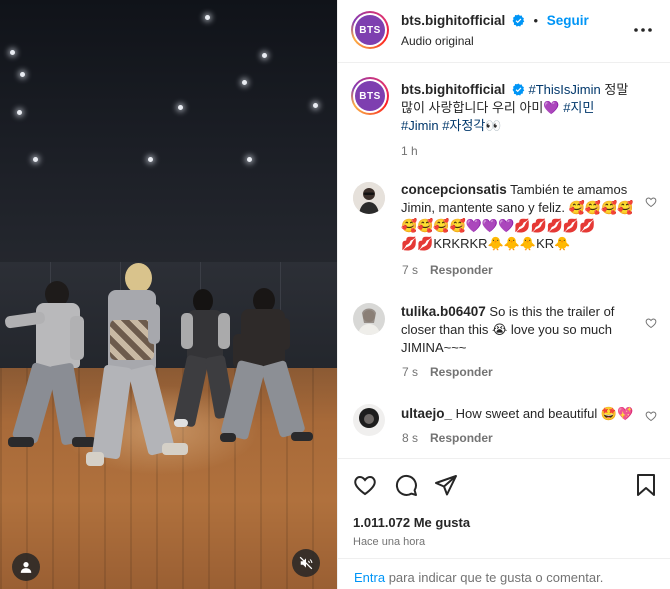 This screenshot has width=670, height=589. What do you see at coordinates (426, 413) in the screenshot?
I see `commenter-username: ultaejo_` at bounding box center [426, 413].